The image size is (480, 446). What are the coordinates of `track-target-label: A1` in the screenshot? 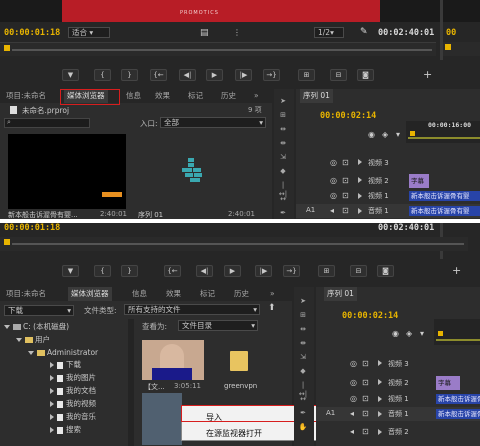 It's located at (330, 413).